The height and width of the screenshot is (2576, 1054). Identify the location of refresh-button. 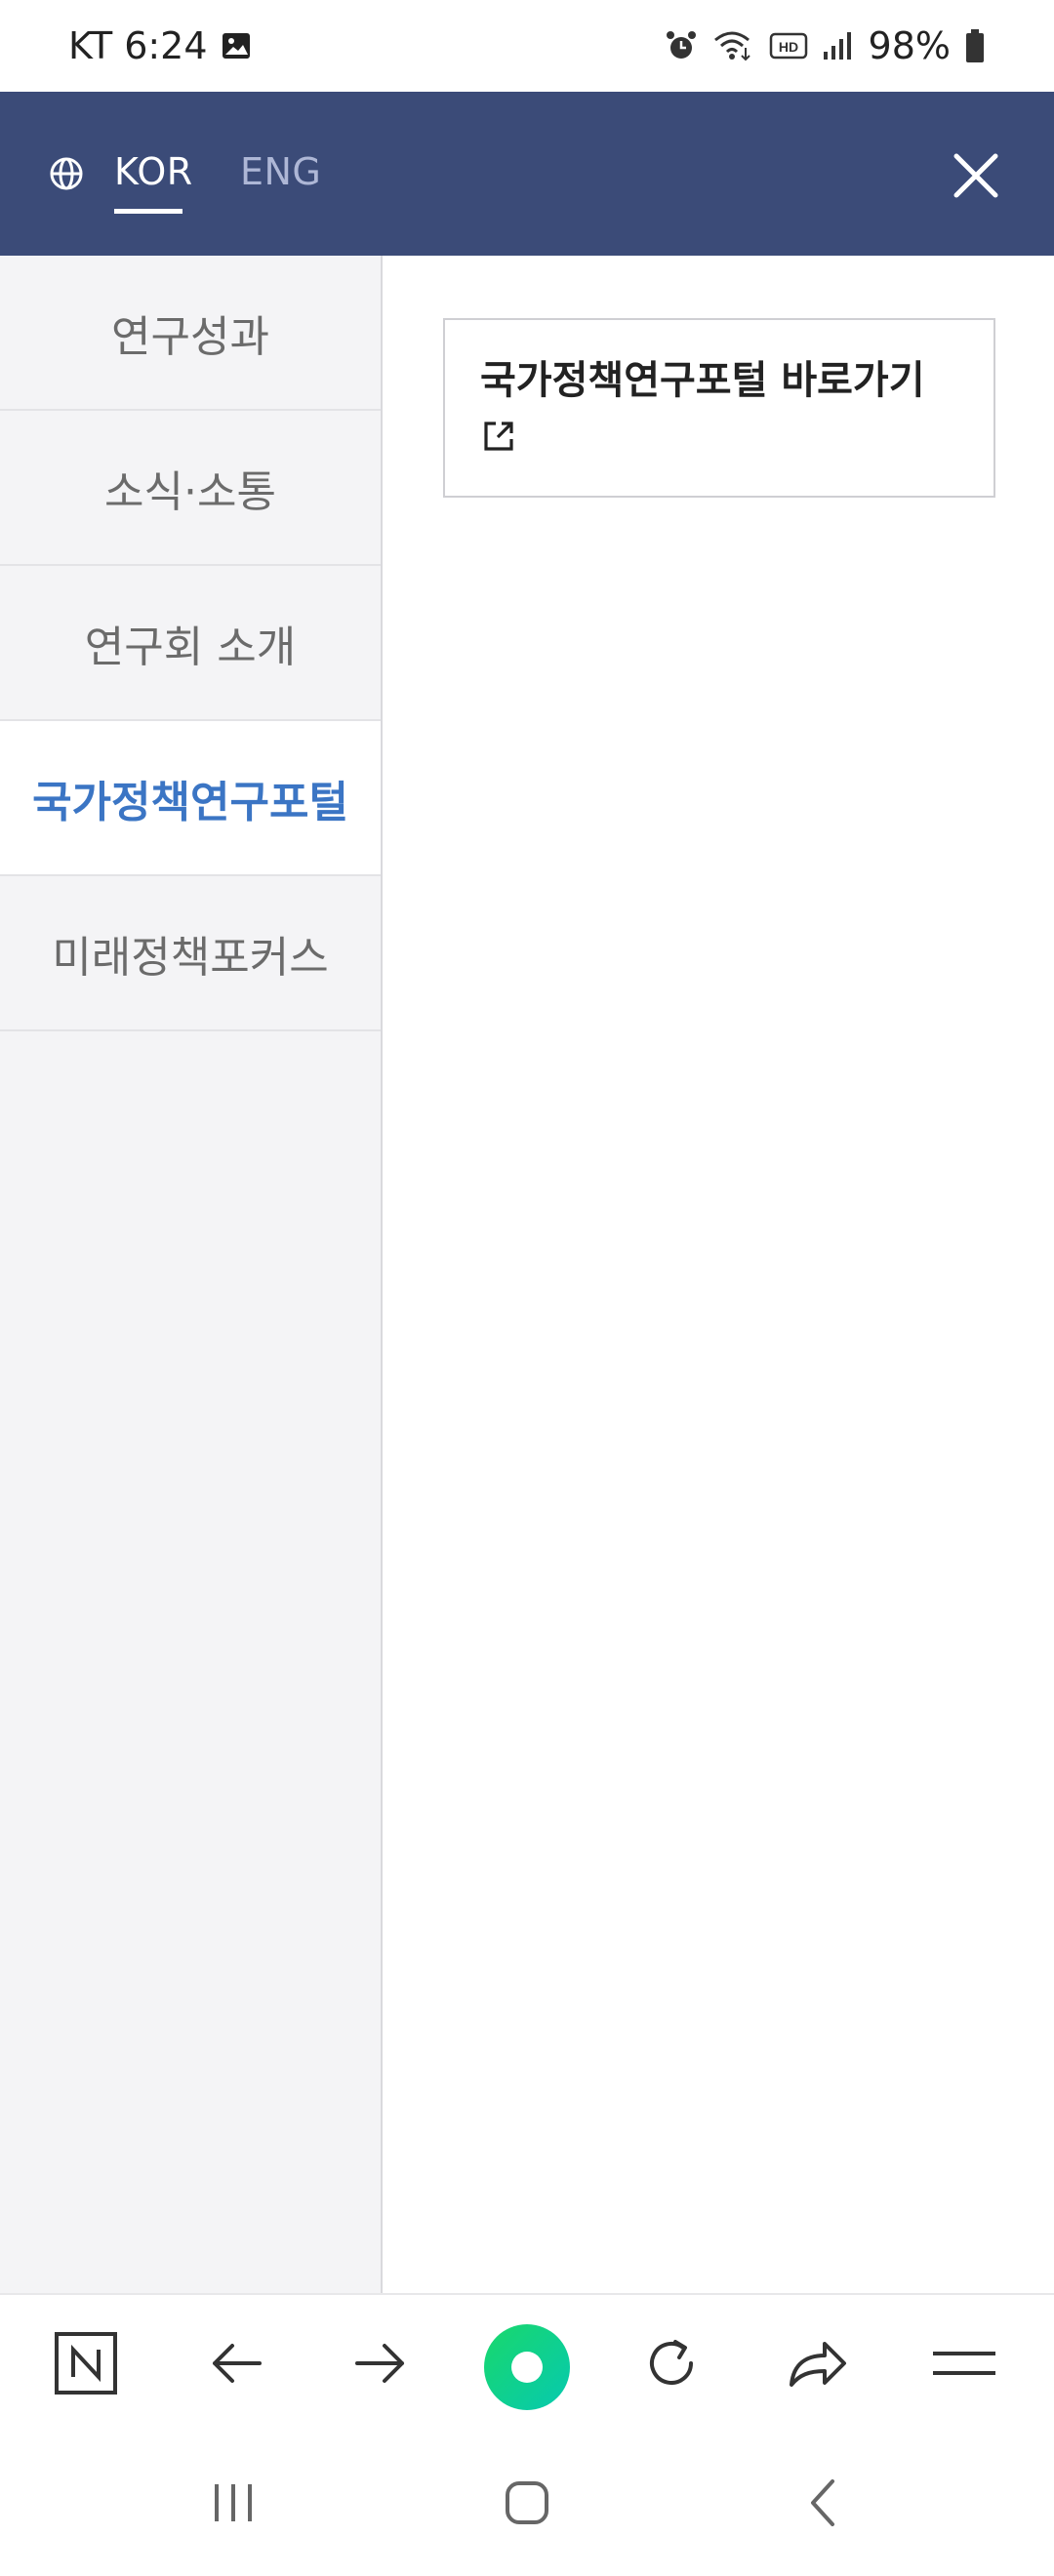
(671, 2363).